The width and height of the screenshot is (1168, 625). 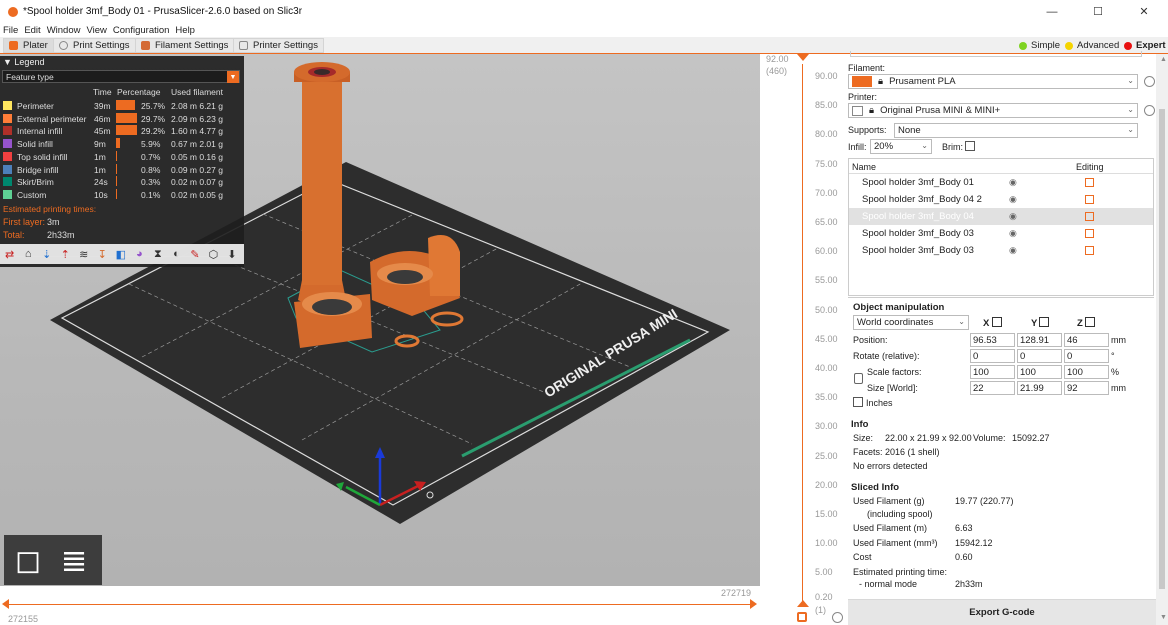 What do you see at coordinates (1098, 11) in the screenshot?
I see `maximize-button: ☐` at bounding box center [1098, 11].